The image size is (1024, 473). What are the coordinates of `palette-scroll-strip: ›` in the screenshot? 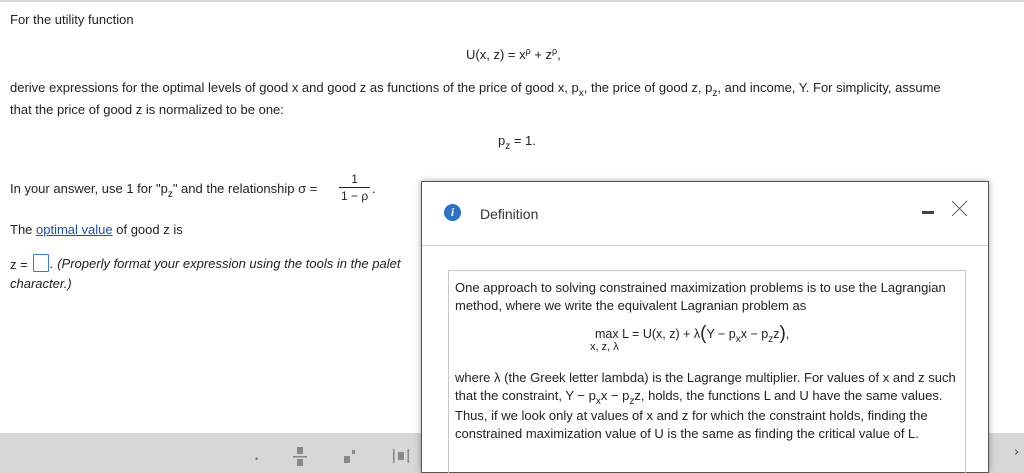 It's located at (1006, 453).